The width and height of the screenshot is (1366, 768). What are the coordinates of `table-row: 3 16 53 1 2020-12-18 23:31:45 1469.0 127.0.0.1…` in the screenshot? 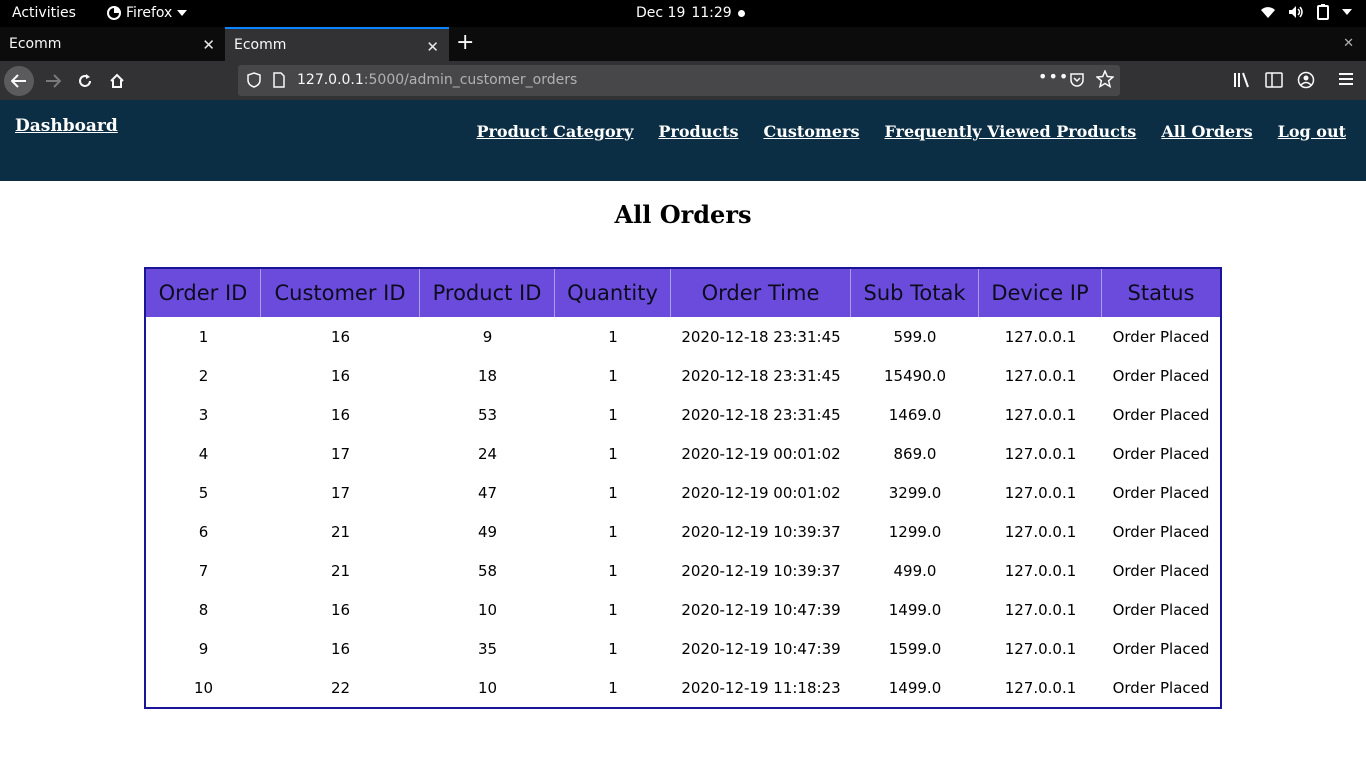 It's located at (683, 414).